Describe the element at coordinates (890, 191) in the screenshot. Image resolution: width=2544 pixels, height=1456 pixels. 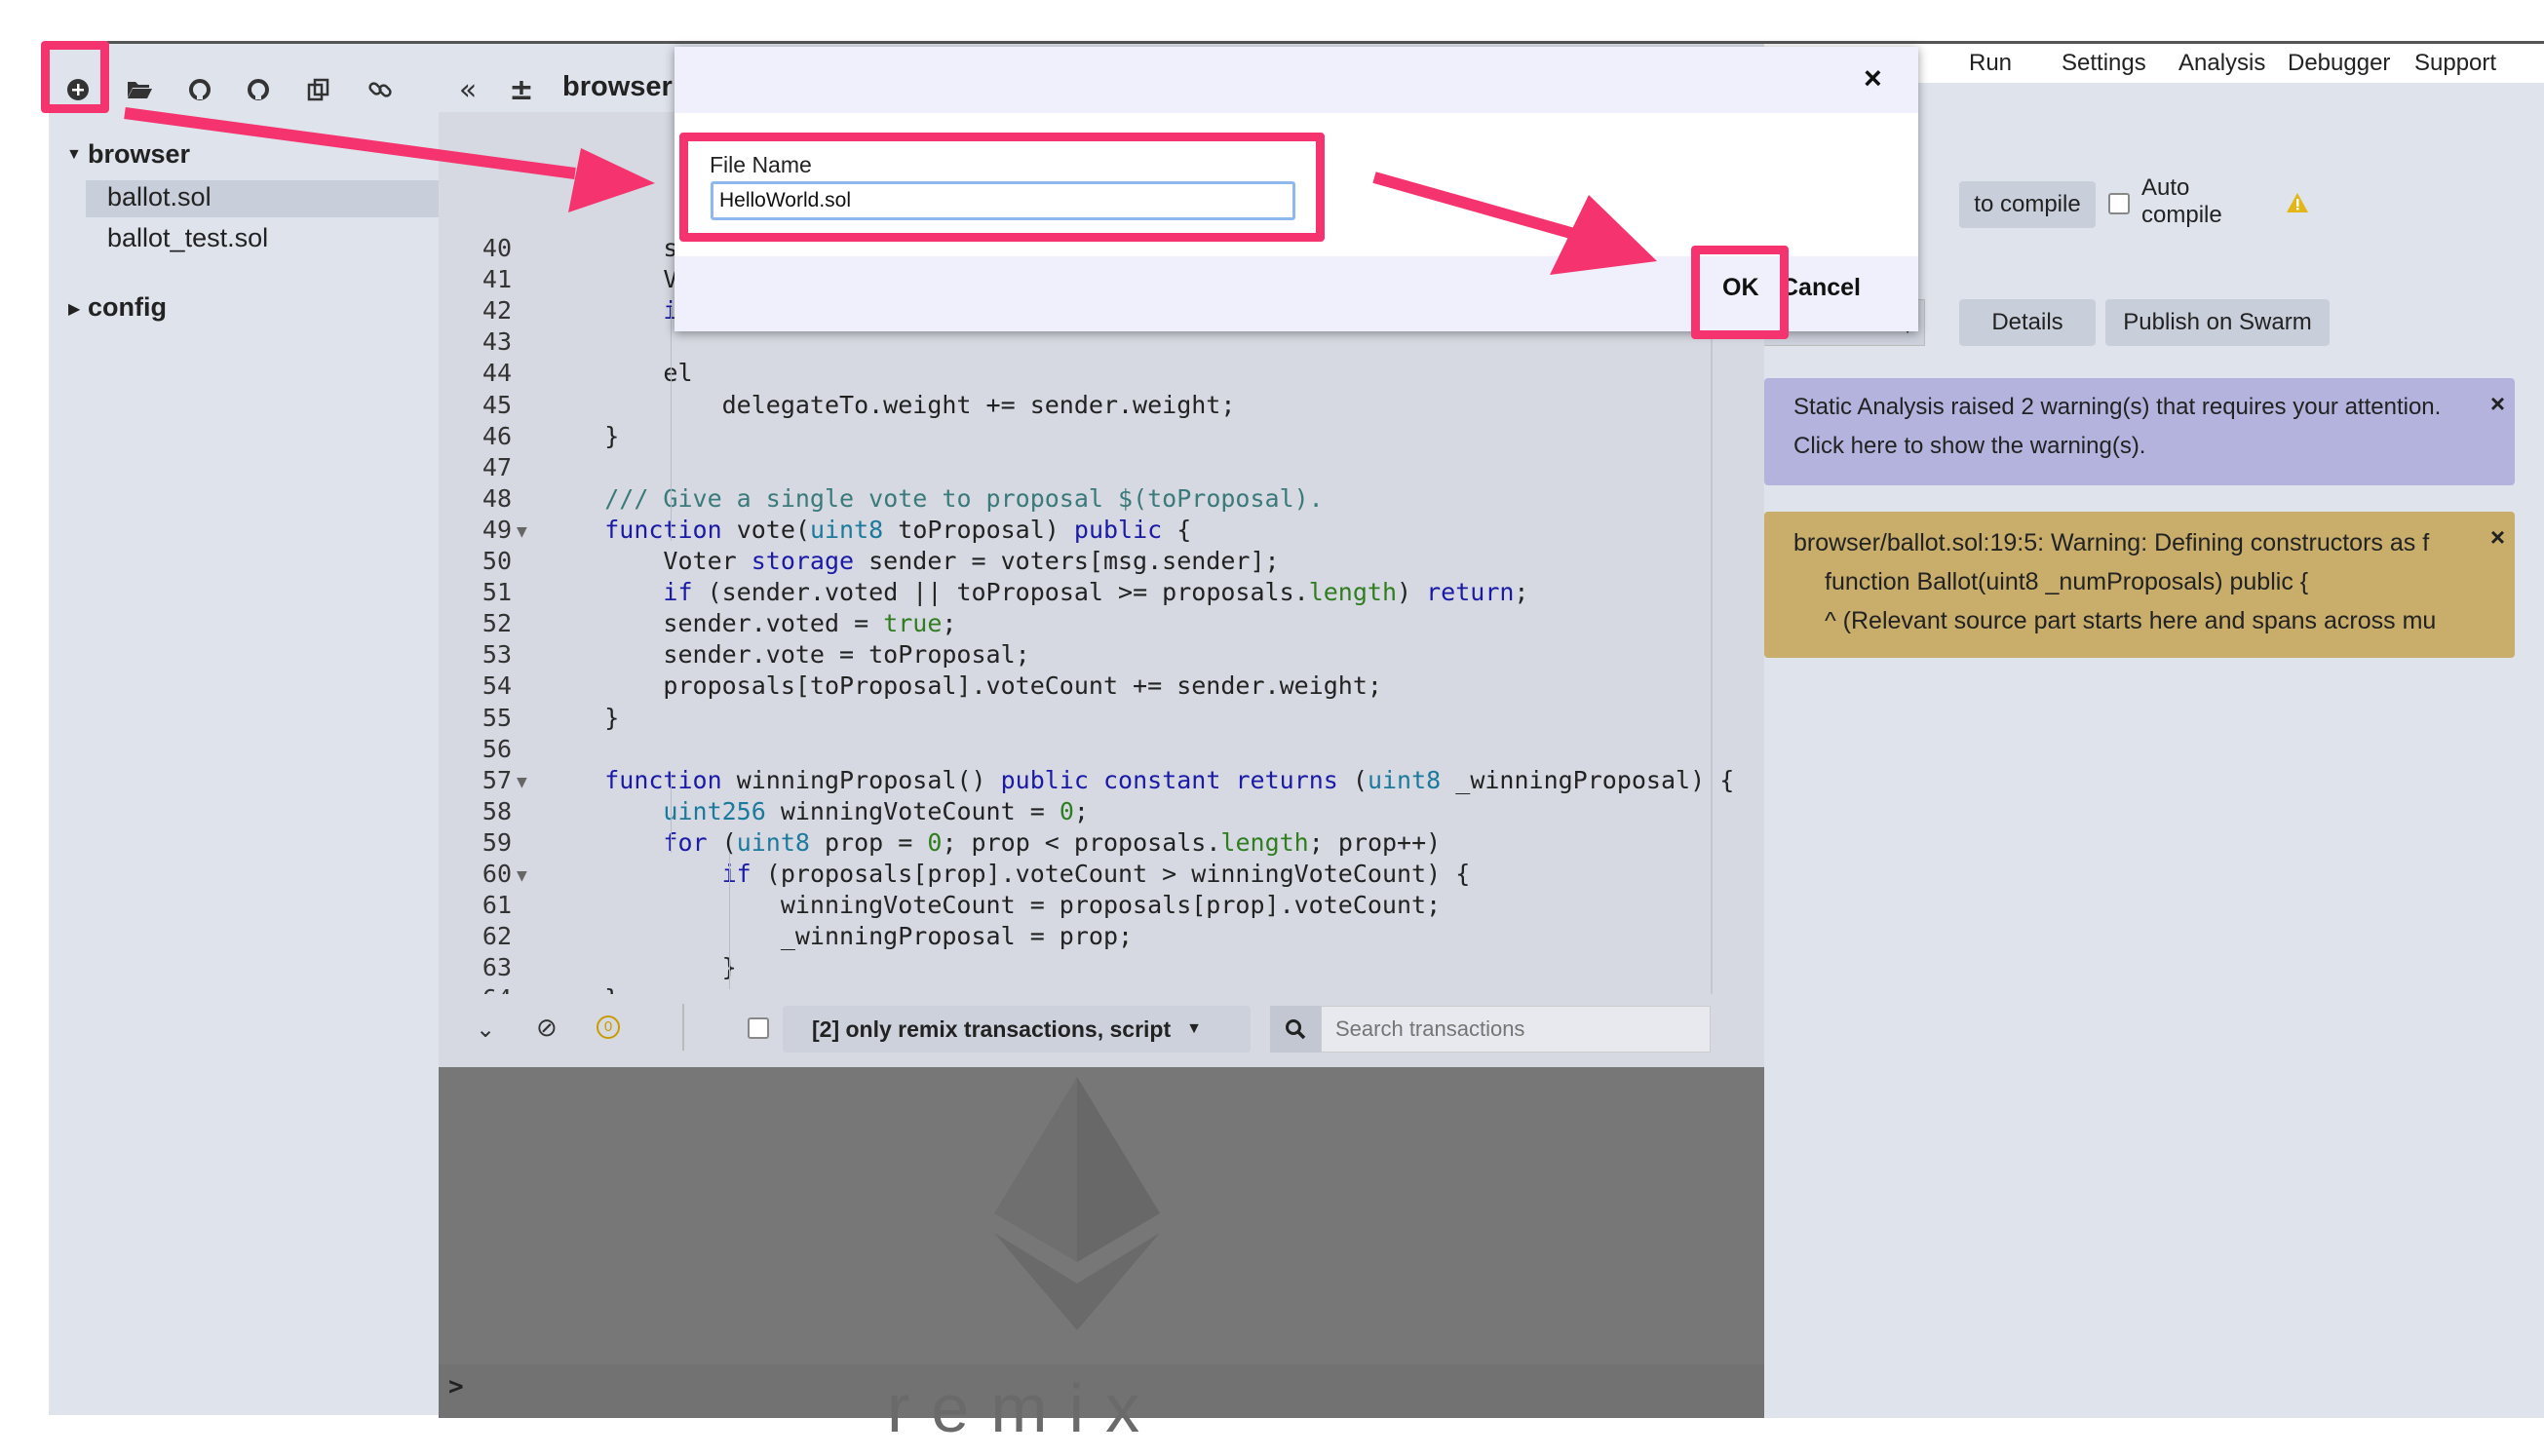
I see `annotation-arrows` at that location.